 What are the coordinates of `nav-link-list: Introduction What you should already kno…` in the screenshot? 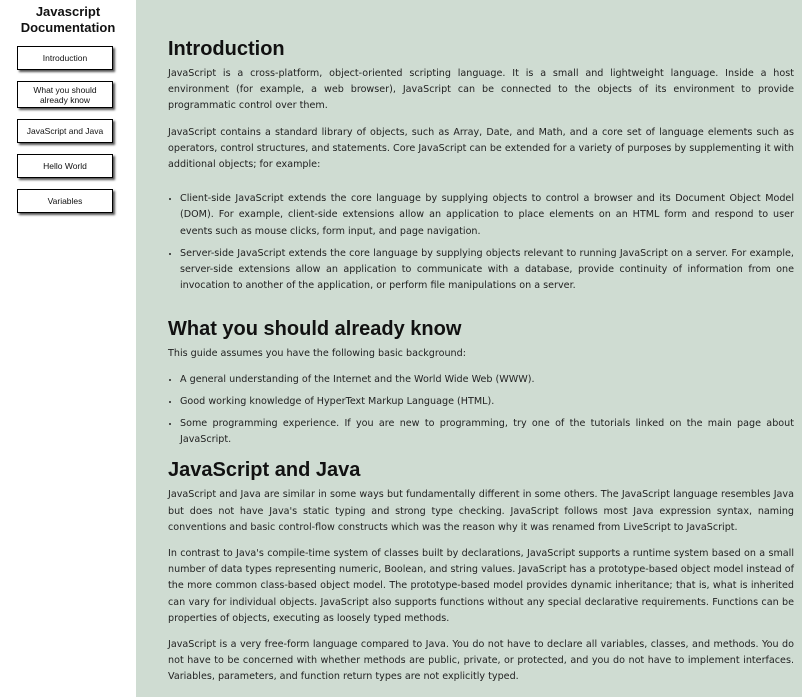 It's located at (68, 129).